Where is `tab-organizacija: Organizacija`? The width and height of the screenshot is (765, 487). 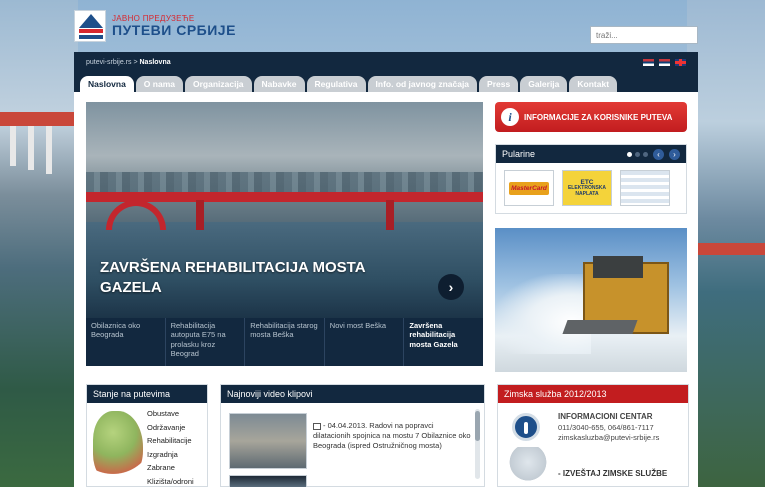
tab-organizacija: Organizacija is located at coordinates (218, 84).